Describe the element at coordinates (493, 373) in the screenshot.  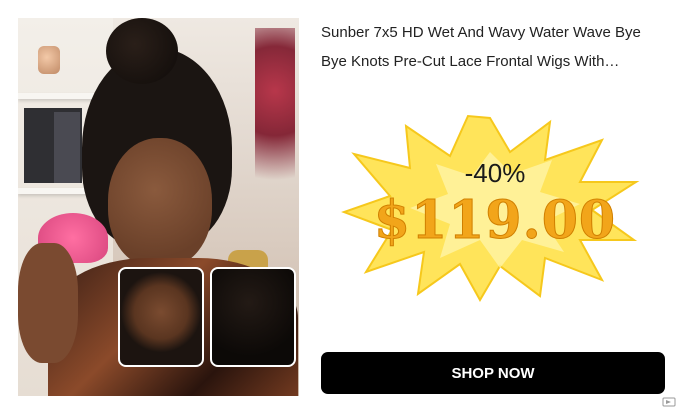
I see `shop-now-button: SHOP NOW` at that location.